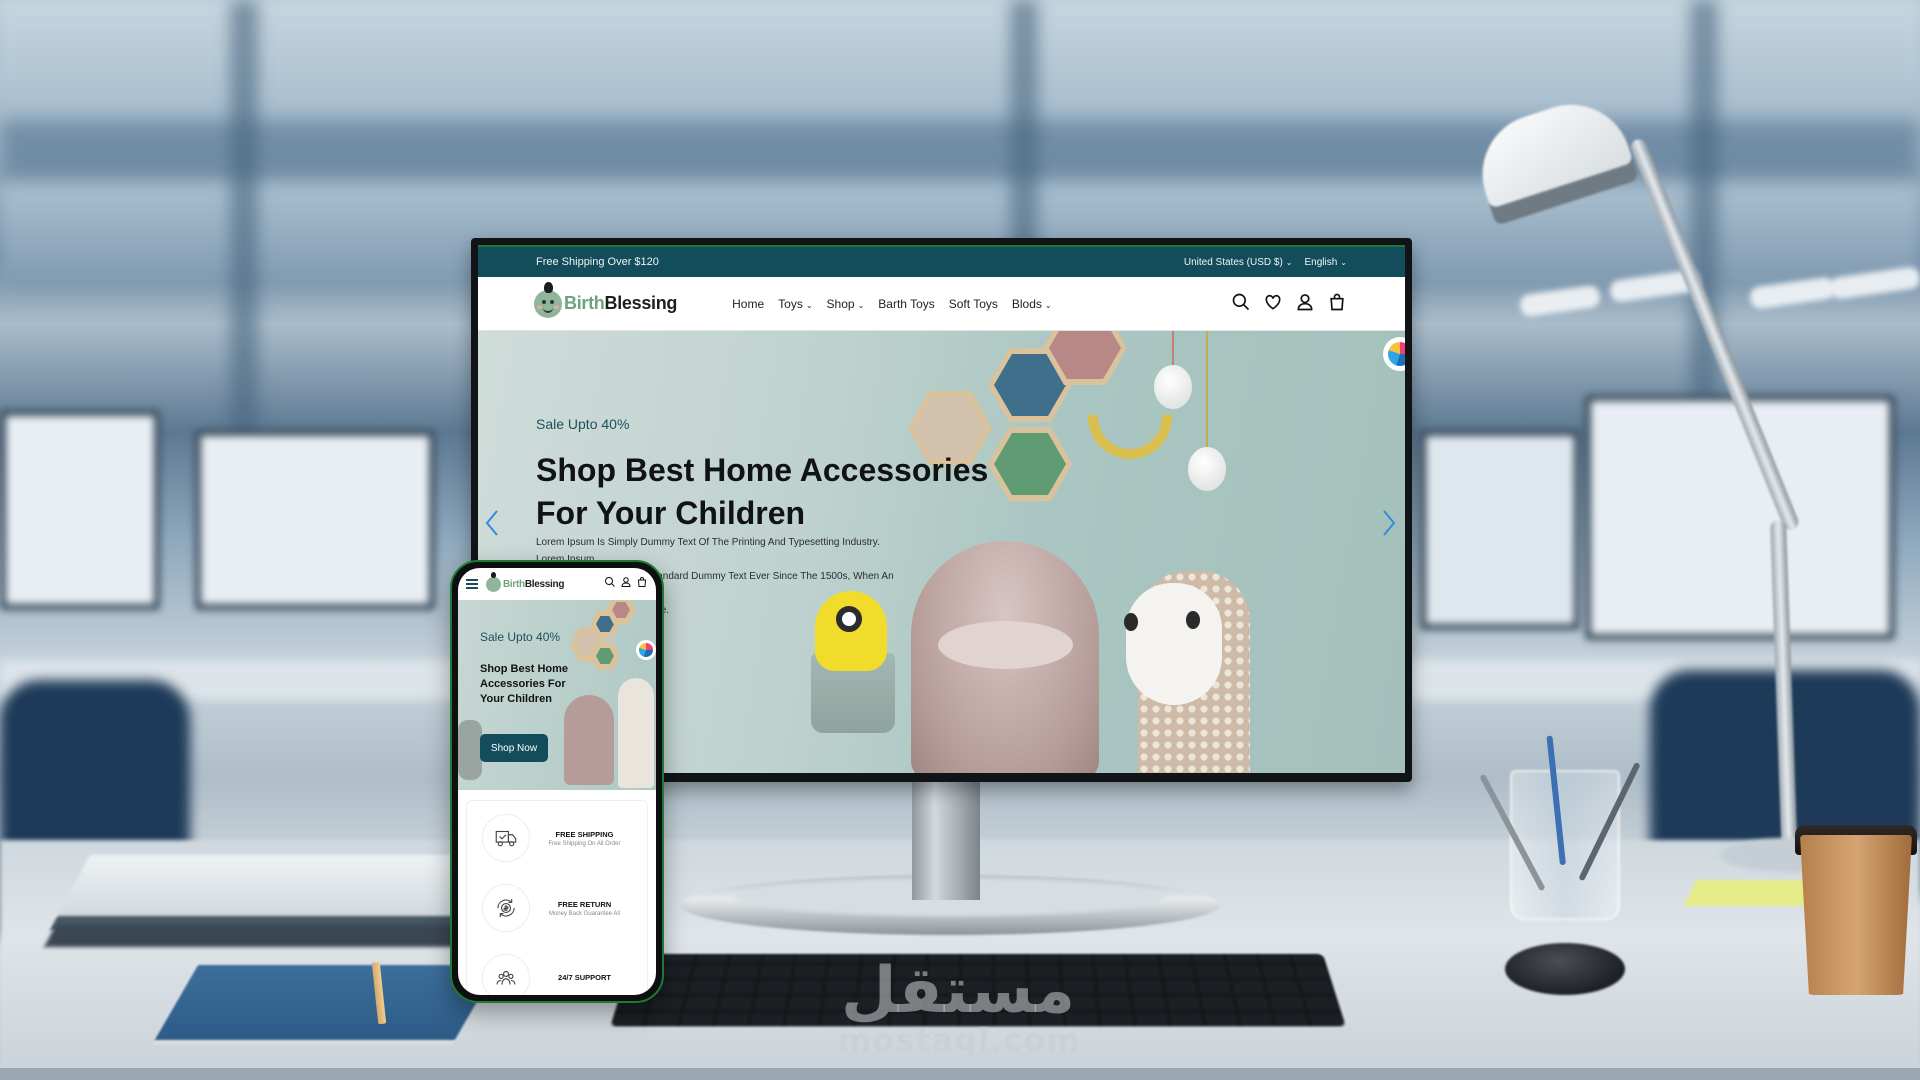 The height and width of the screenshot is (1080, 1920). Describe the element at coordinates (795, 304) in the screenshot. I see `nav-item-toys: Toys ⌄` at that location.